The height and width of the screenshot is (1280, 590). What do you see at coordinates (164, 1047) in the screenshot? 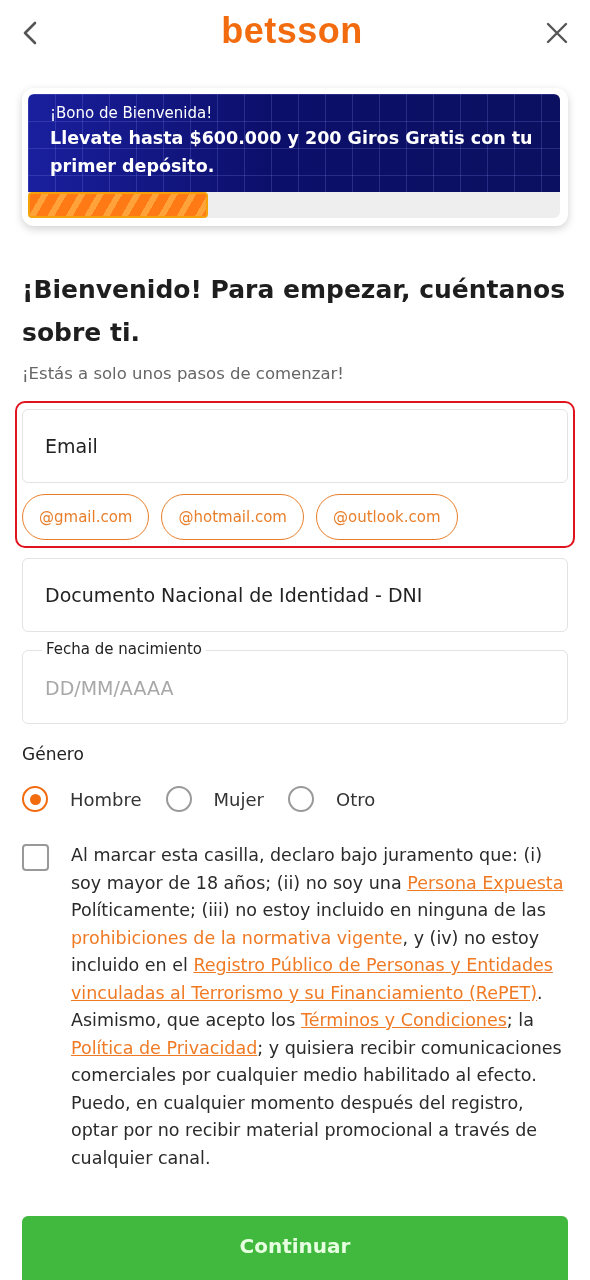
I see `consent-link: Política de Privacidad` at bounding box center [164, 1047].